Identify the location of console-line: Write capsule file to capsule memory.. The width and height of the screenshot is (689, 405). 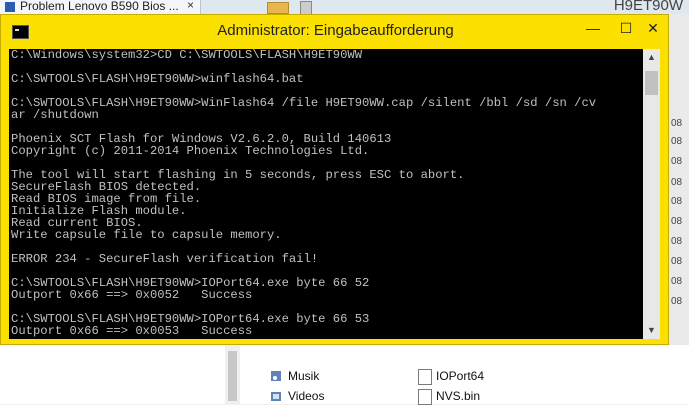
(146, 235).